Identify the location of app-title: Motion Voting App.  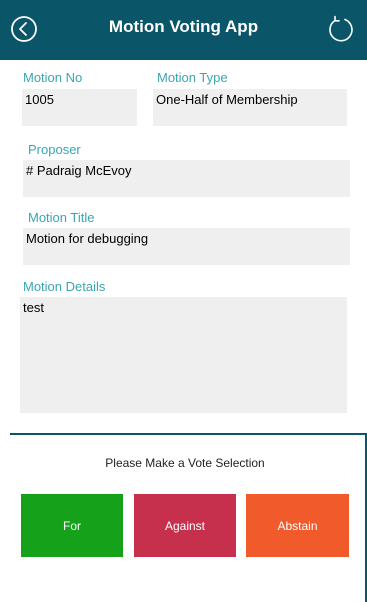
(183, 26).